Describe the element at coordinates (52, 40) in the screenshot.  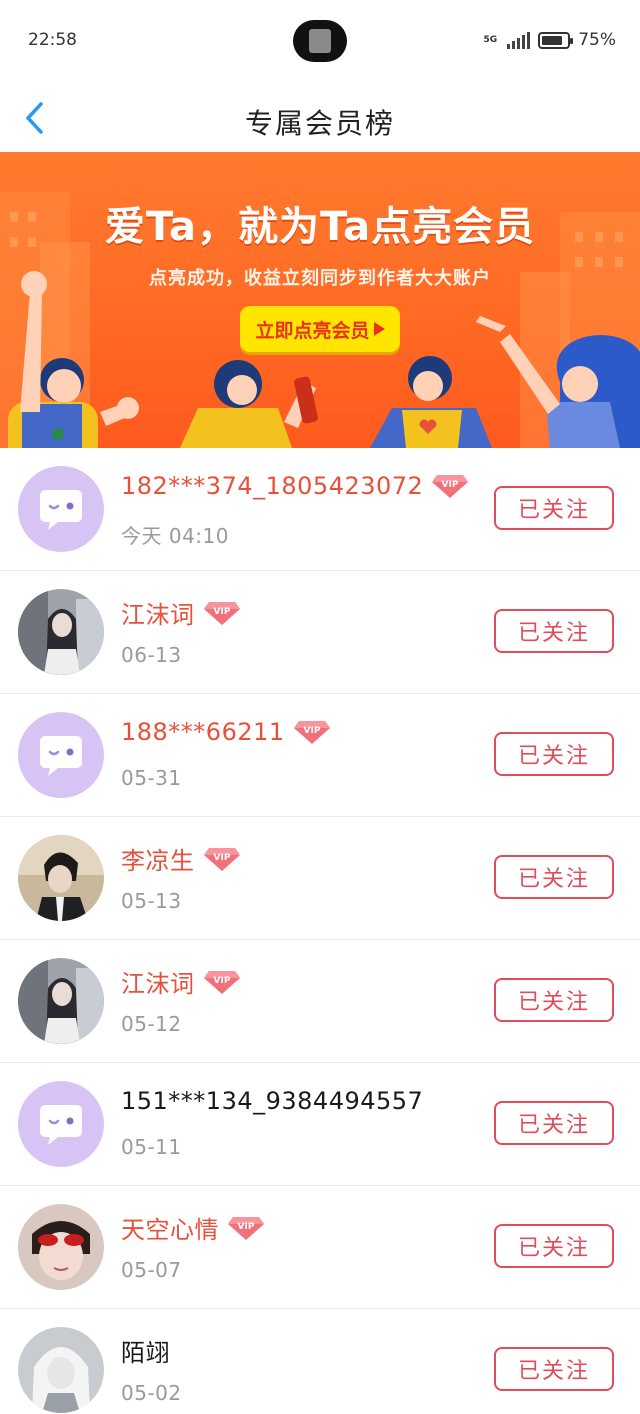
I see `status-time: 22:58` at that location.